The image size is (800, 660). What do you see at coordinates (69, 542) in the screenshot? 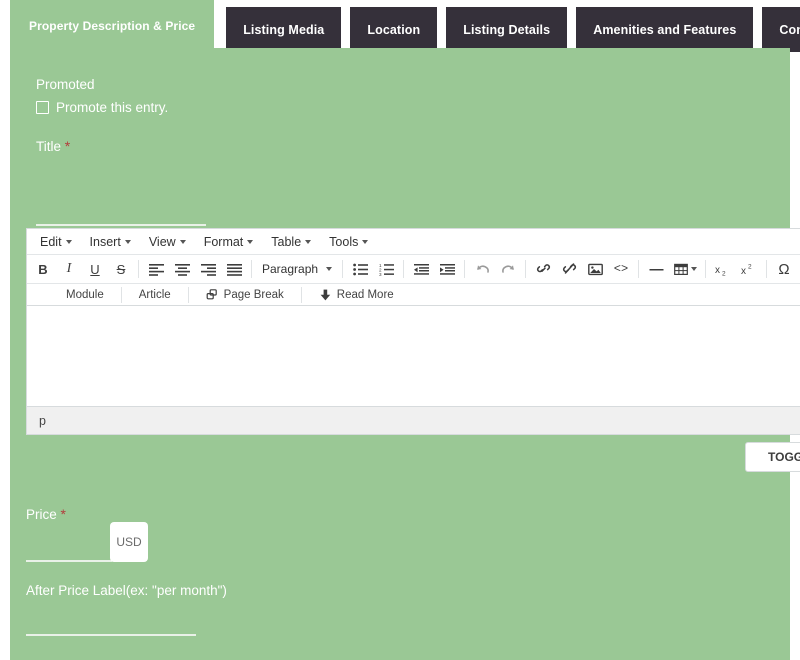
I see `price-input` at bounding box center [69, 542].